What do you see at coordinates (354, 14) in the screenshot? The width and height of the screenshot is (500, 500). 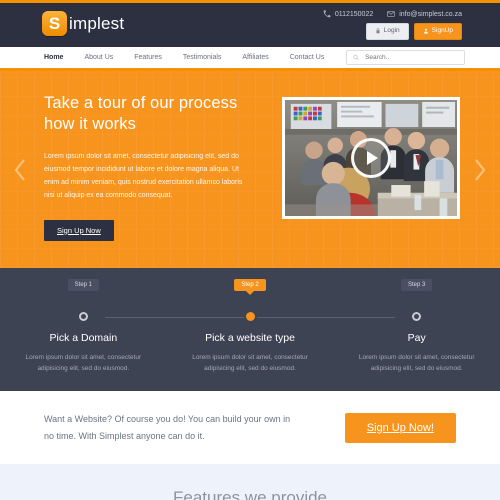 I see `phone-number: 0112150022` at bounding box center [354, 14].